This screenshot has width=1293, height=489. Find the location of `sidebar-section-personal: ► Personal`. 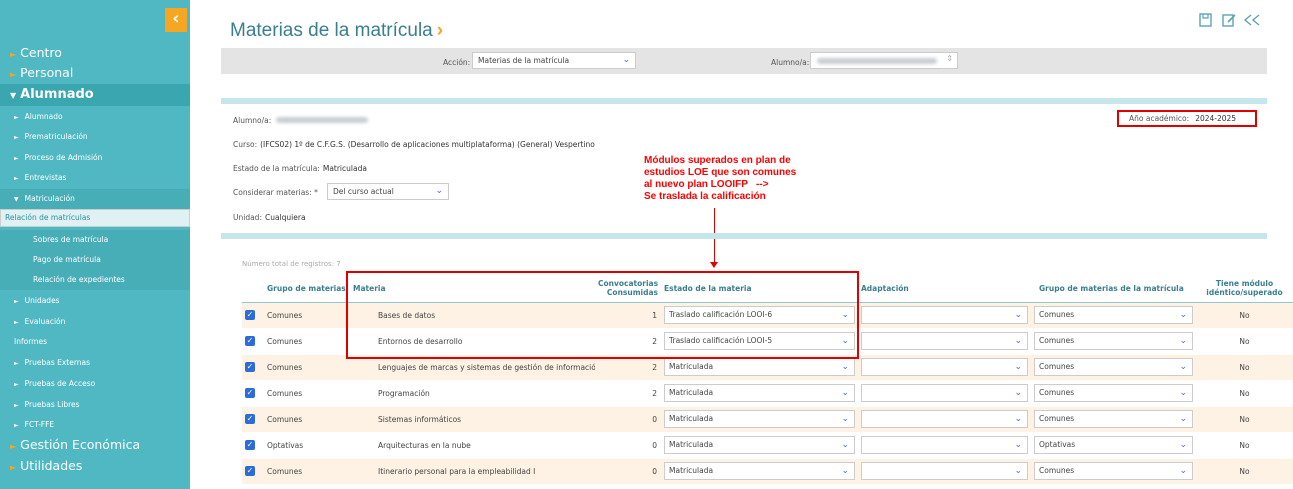

sidebar-section-personal: ► Personal is located at coordinates (95, 74).